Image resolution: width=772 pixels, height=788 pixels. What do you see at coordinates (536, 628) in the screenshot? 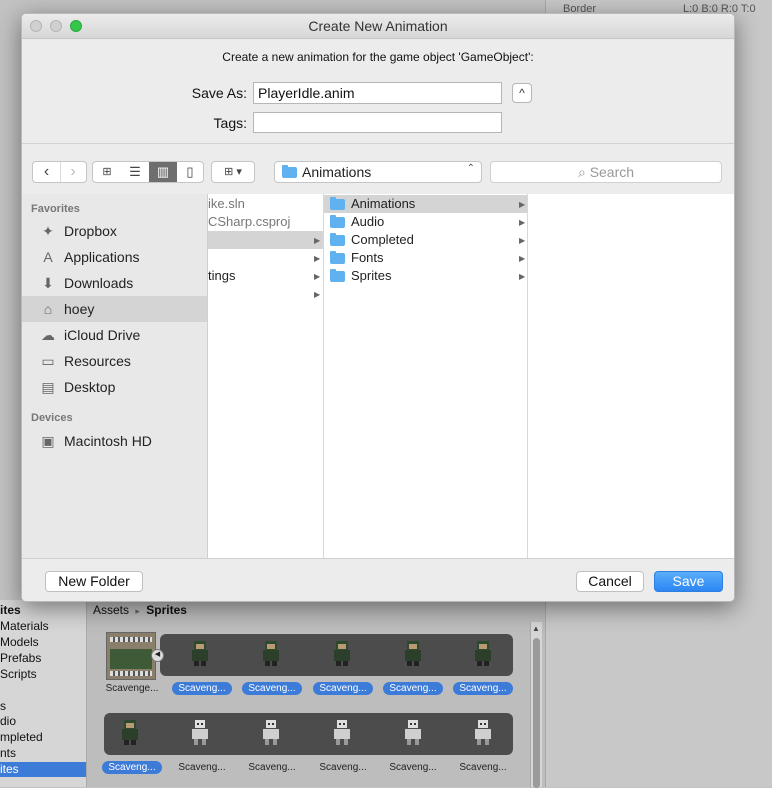
I see `scroll-up-icon: ▲` at bounding box center [536, 628].